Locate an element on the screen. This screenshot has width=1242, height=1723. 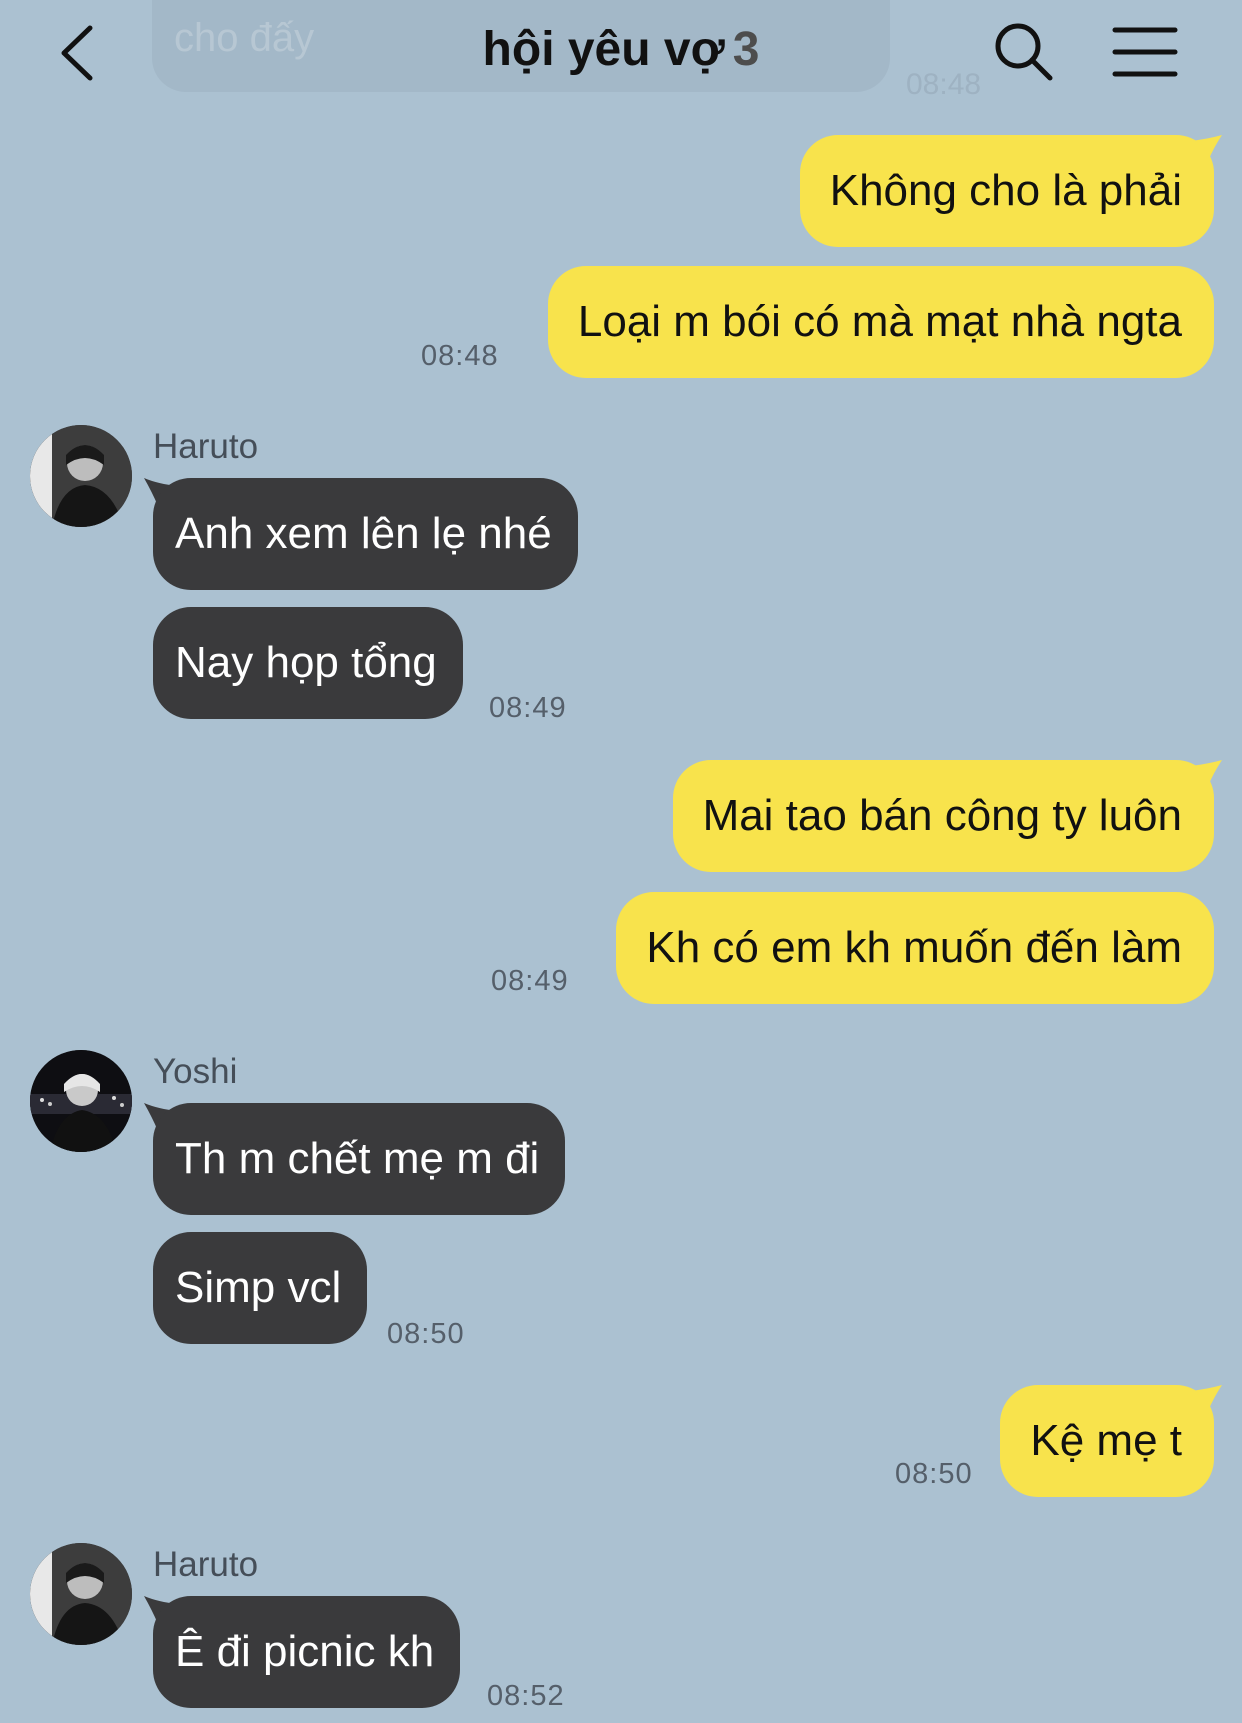
hamburger-menu-icon is located at coordinates (1145, 52).